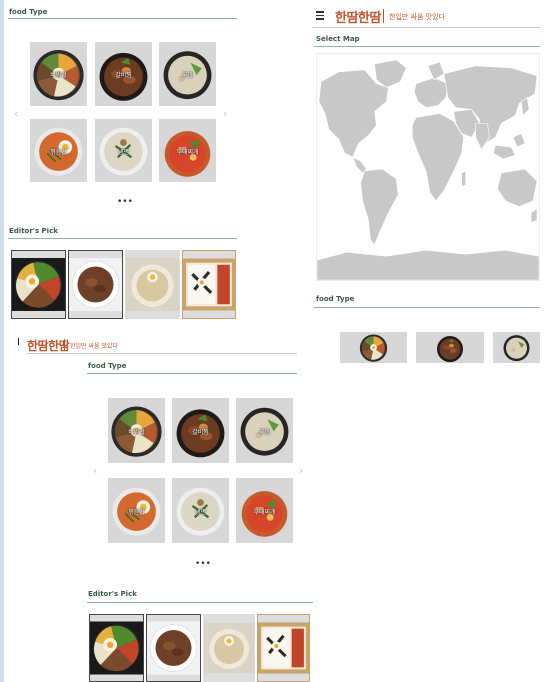 The width and height of the screenshot is (553, 682). What do you see at coordinates (338, 39) in the screenshot?
I see `select-map-title: Select Map` at bounding box center [338, 39].